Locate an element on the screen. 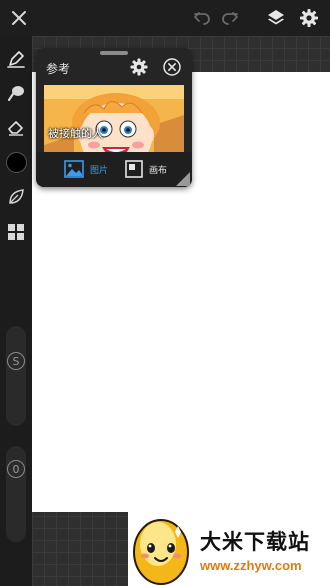 The height and width of the screenshot is (586, 330). pen-icon is located at coordinates (16, 59).